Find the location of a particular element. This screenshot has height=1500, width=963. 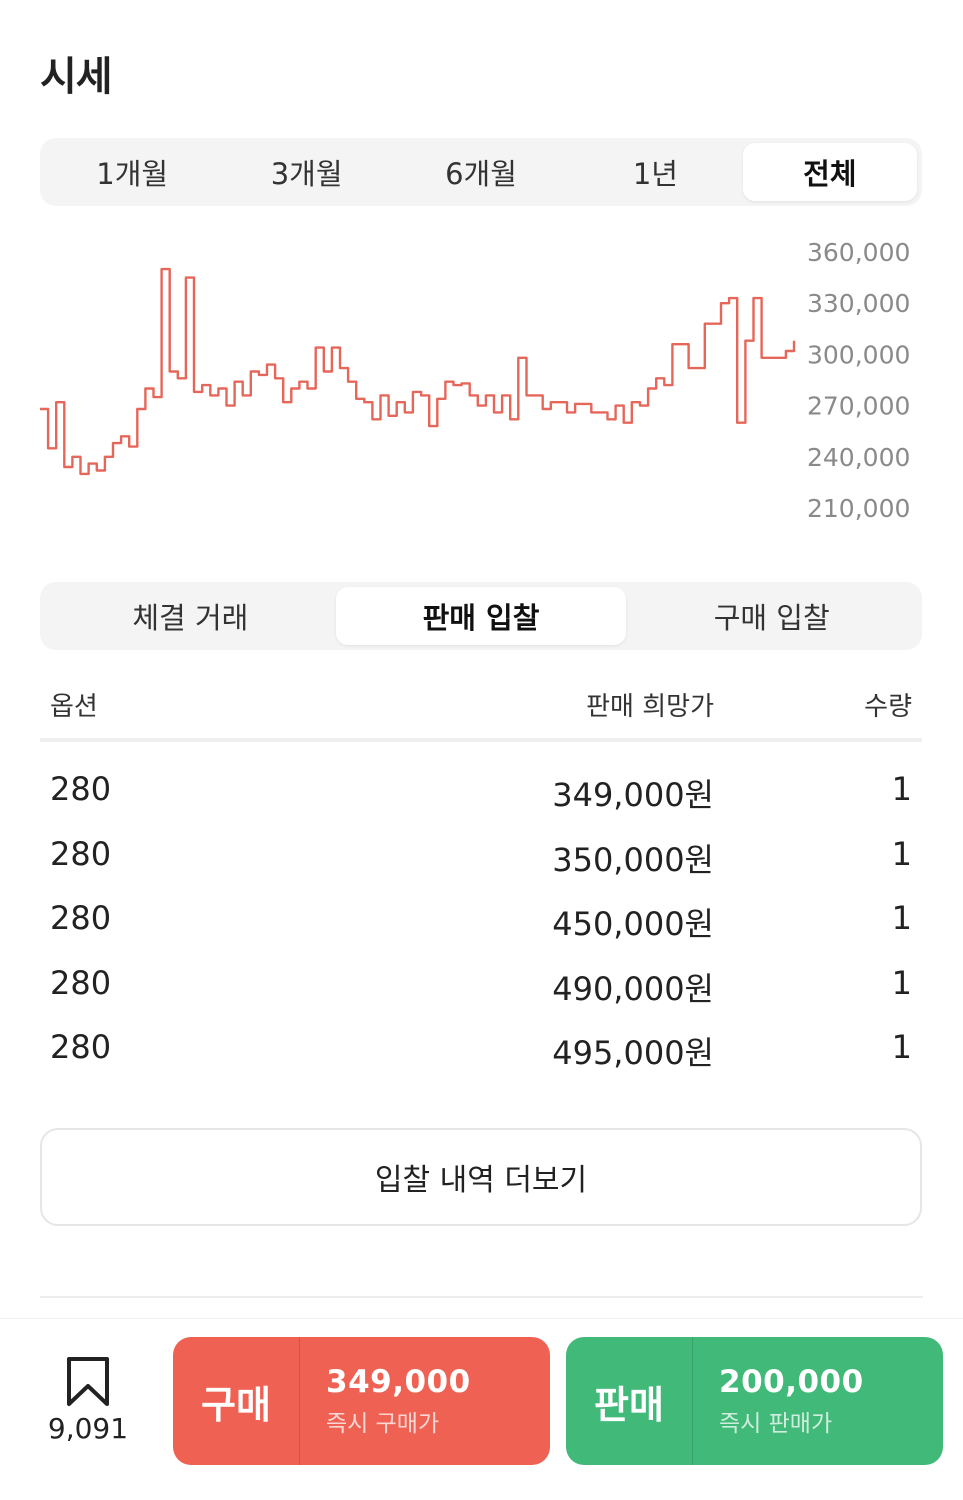

bookmark-icon is located at coordinates (88, 1381).